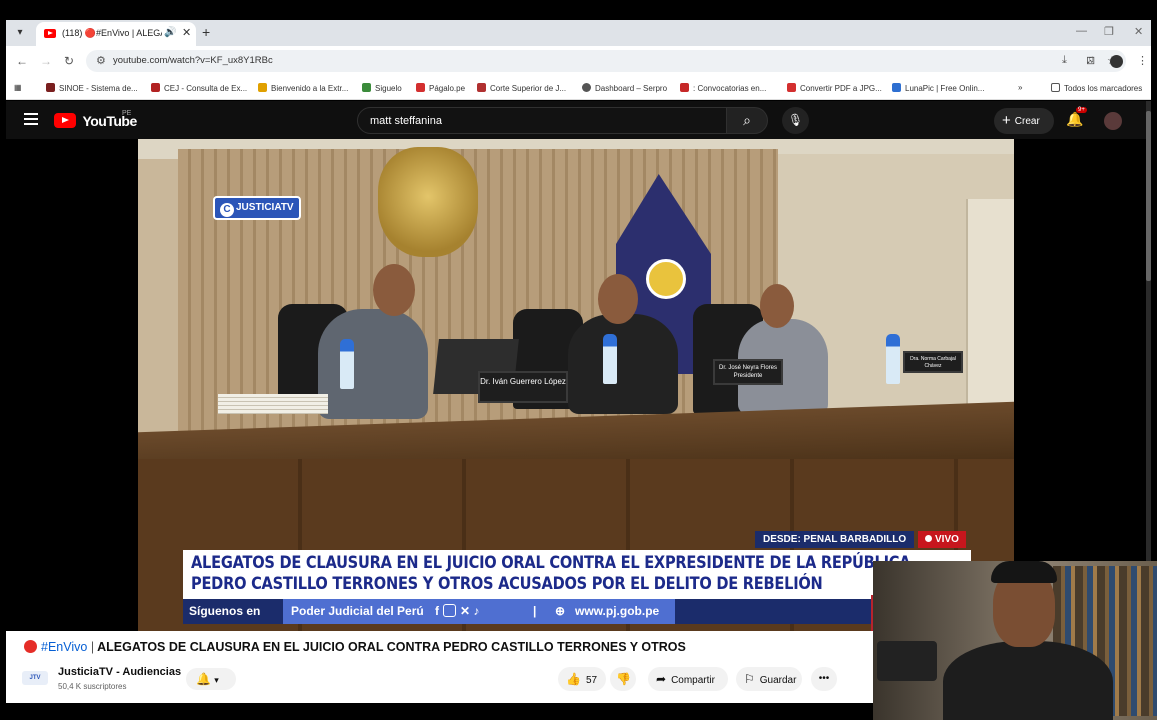 Image resolution: width=1157 pixels, height=720 pixels. What do you see at coordinates (406, 121) in the screenshot?
I see `search-query: matt steffanina` at bounding box center [406, 121].